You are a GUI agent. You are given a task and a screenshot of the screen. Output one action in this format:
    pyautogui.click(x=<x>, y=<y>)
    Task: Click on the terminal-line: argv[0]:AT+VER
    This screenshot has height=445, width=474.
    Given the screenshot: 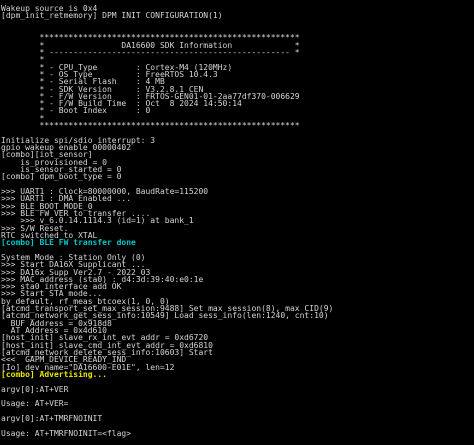 What is the action you would take?
    pyautogui.click(x=35, y=389)
    